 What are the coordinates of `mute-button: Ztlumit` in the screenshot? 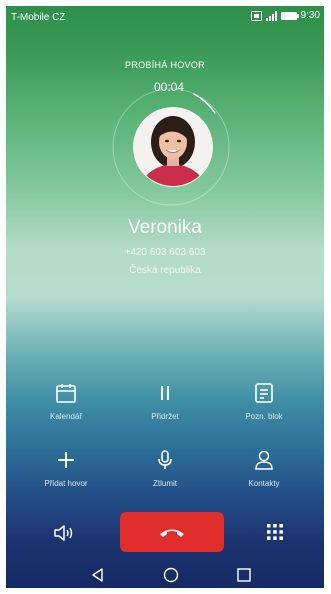 It's located at (165, 468).